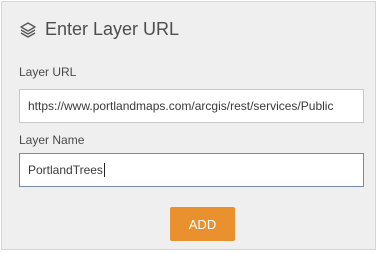  Describe the element at coordinates (28, 30) in the screenshot. I see `layers-icon` at that location.